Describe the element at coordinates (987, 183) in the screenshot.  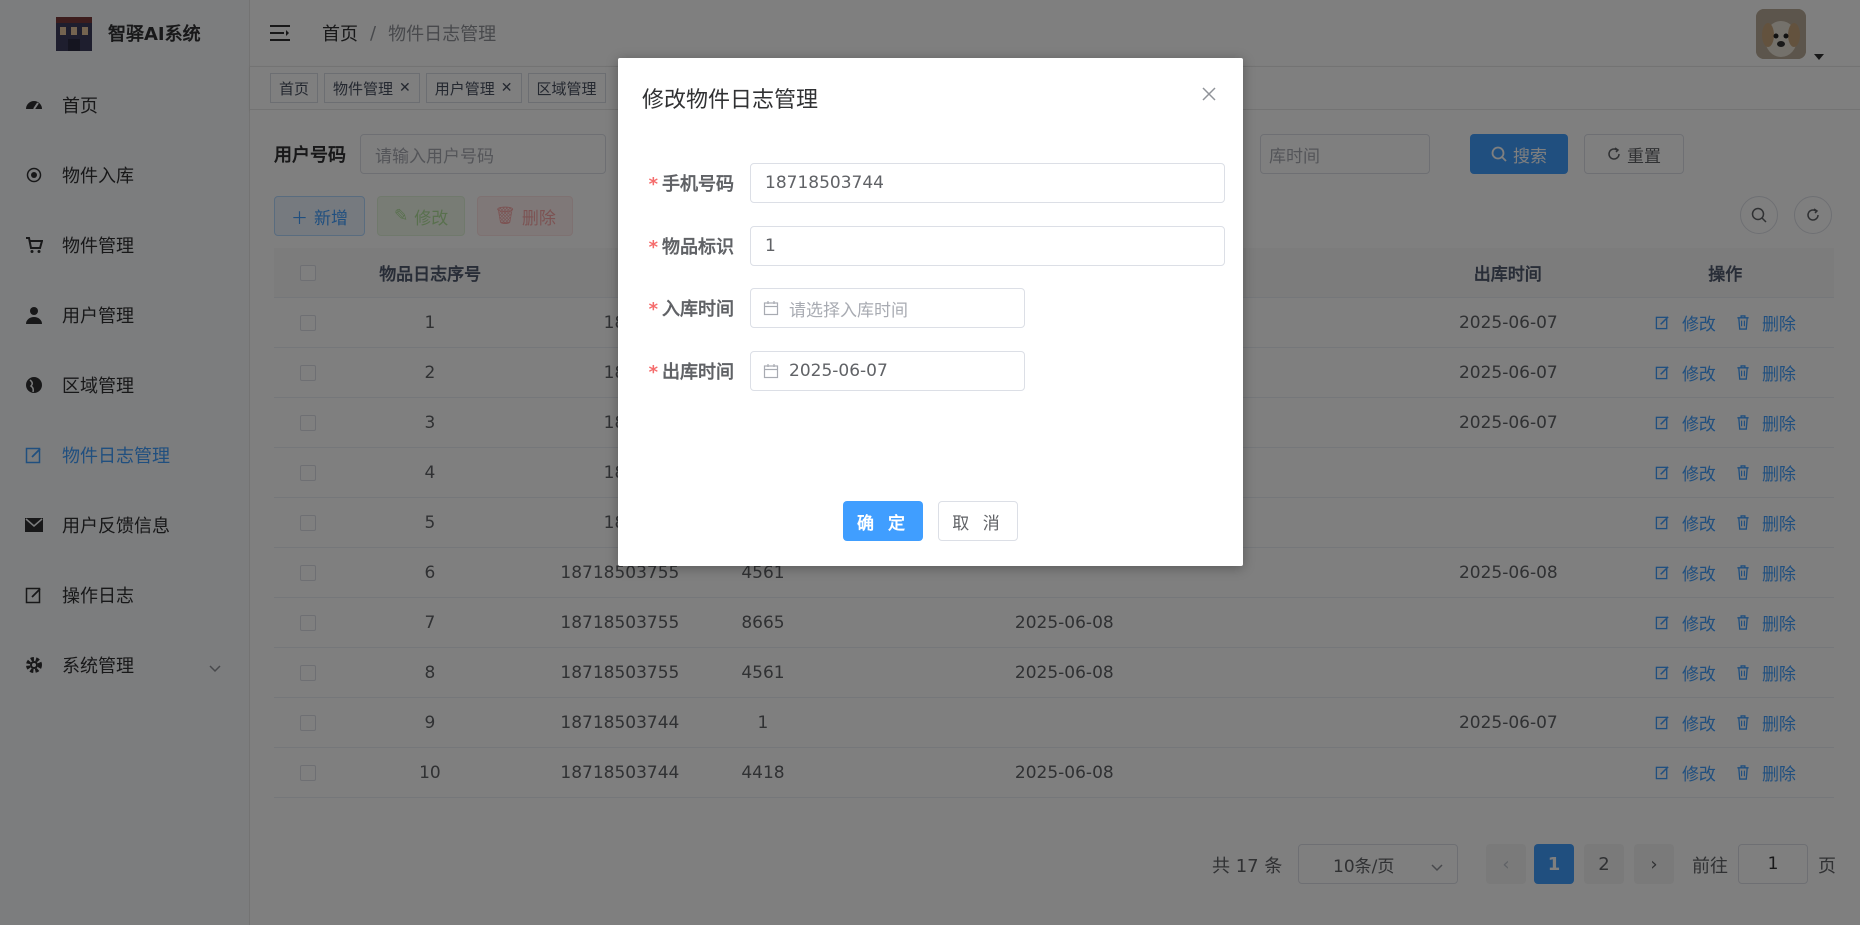
I see `phone-input: 18718503744` at that location.